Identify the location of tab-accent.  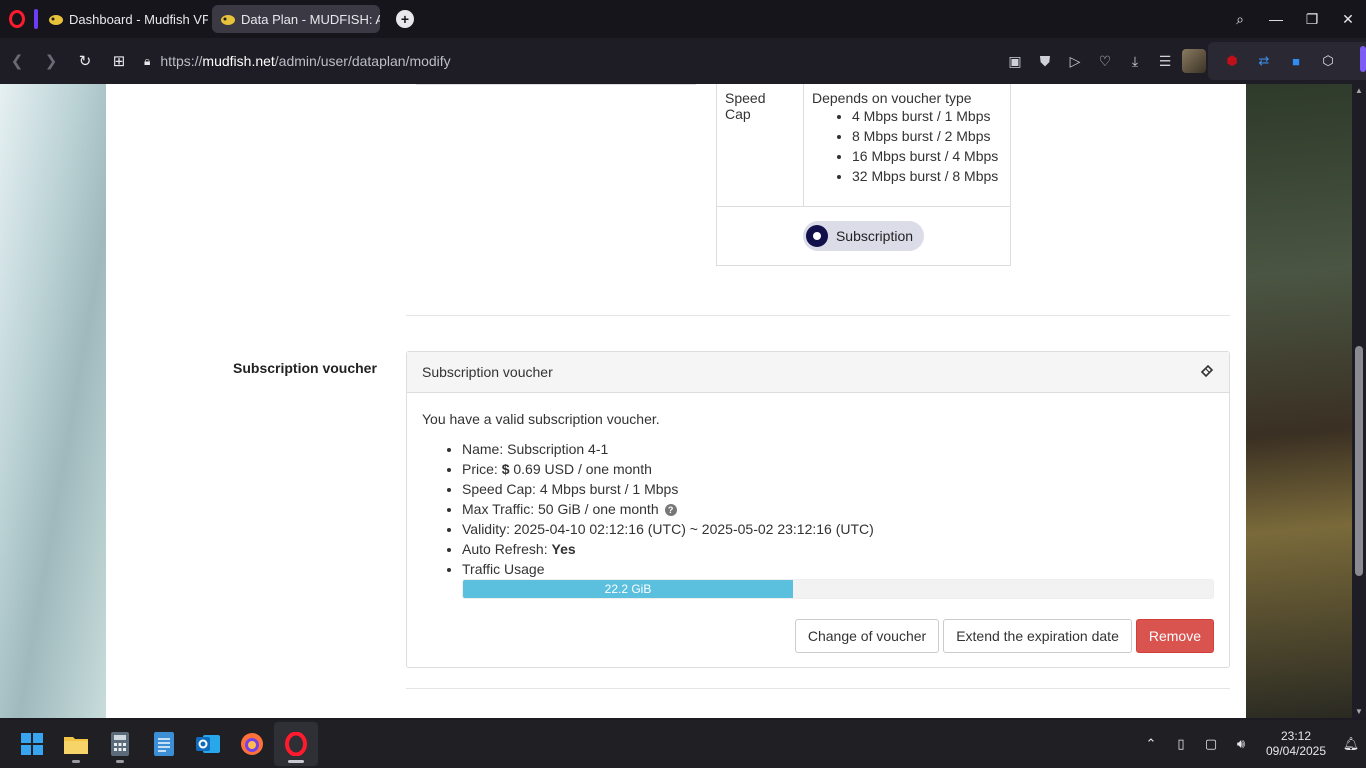
(36, 19).